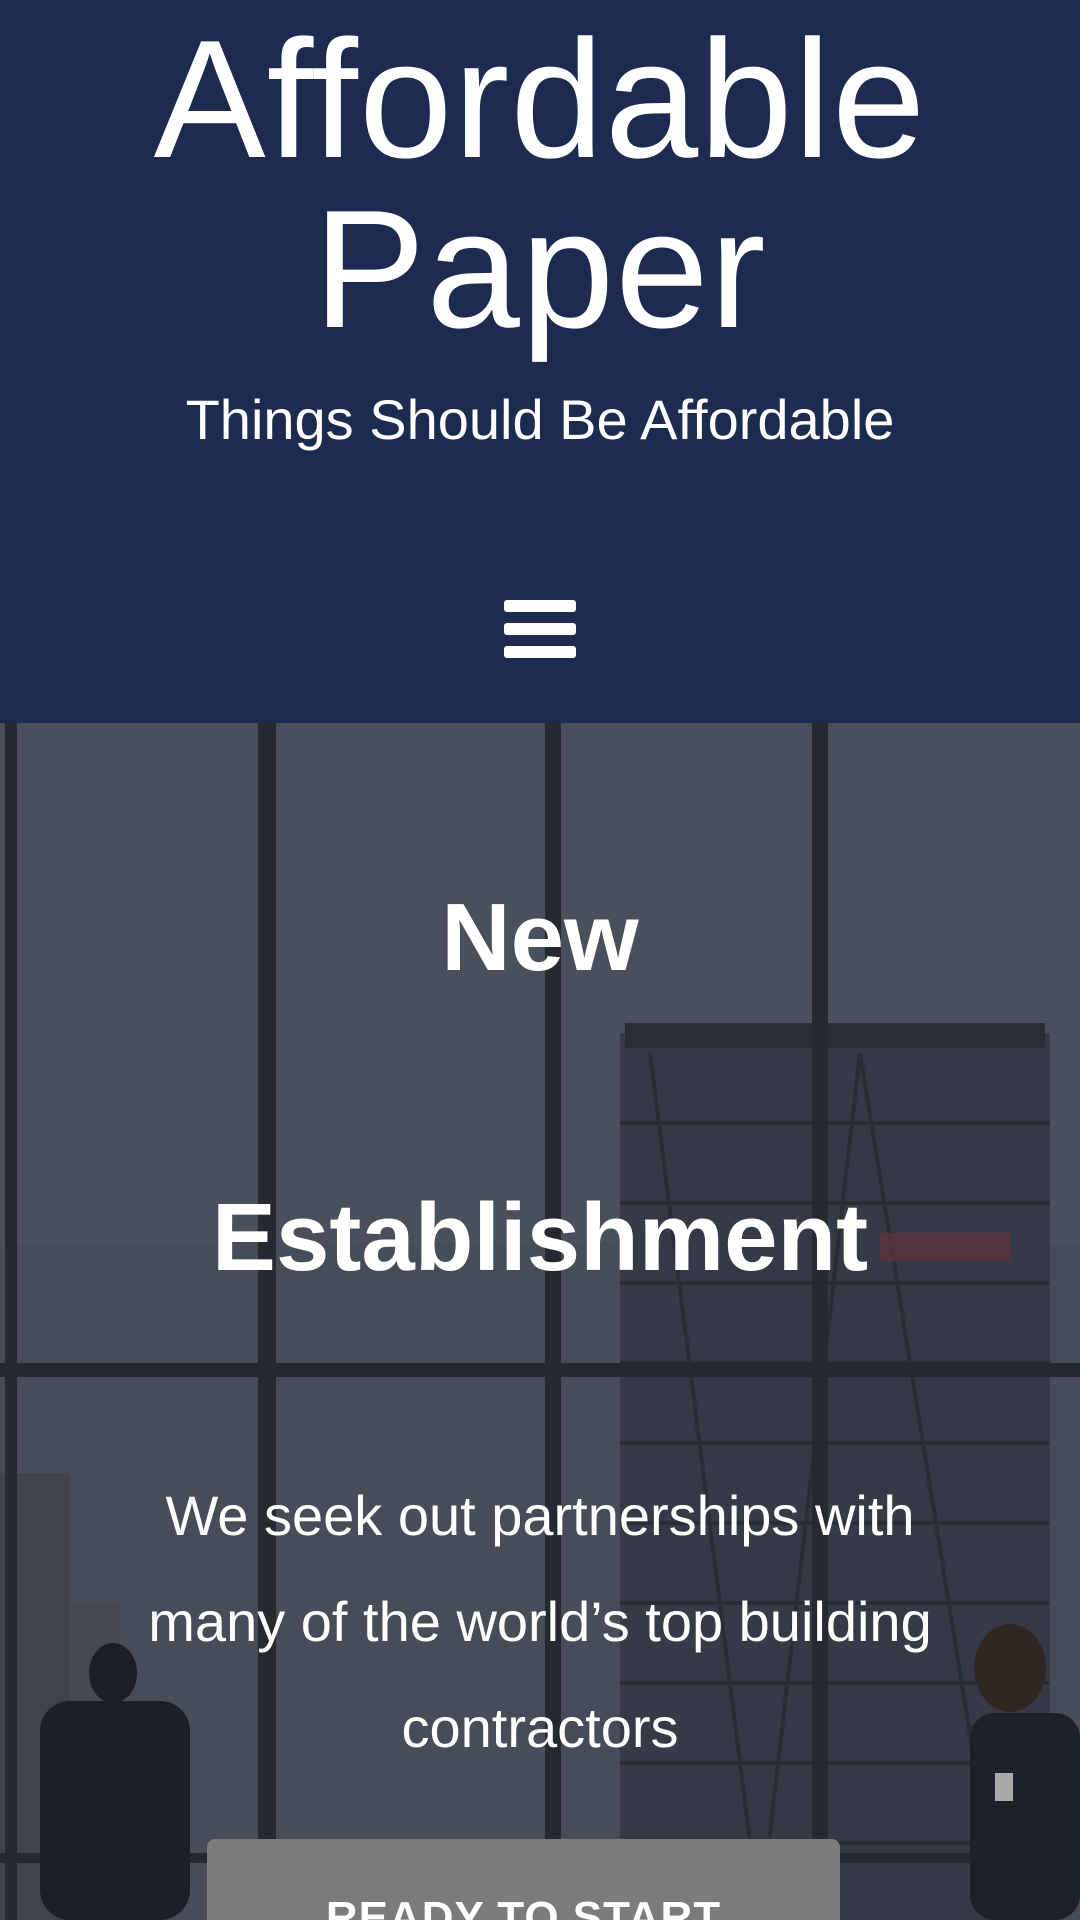  I want to click on menu-toggle-button, so click(540, 629).